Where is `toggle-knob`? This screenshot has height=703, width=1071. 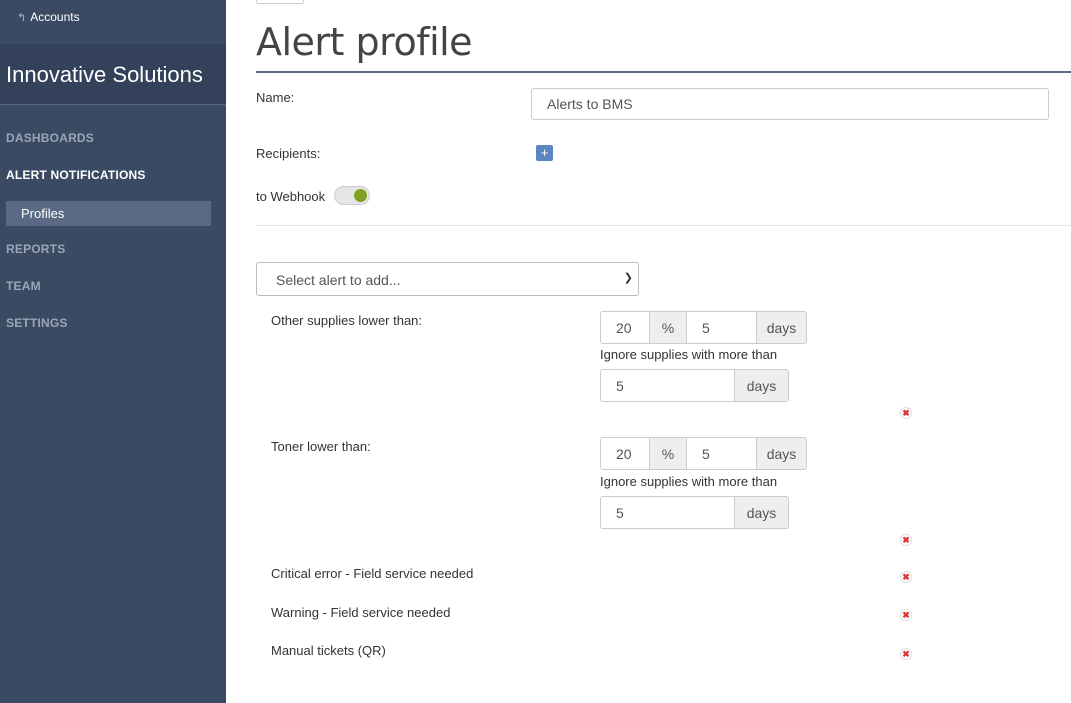 toggle-knob is located at coordinates (360, 195).